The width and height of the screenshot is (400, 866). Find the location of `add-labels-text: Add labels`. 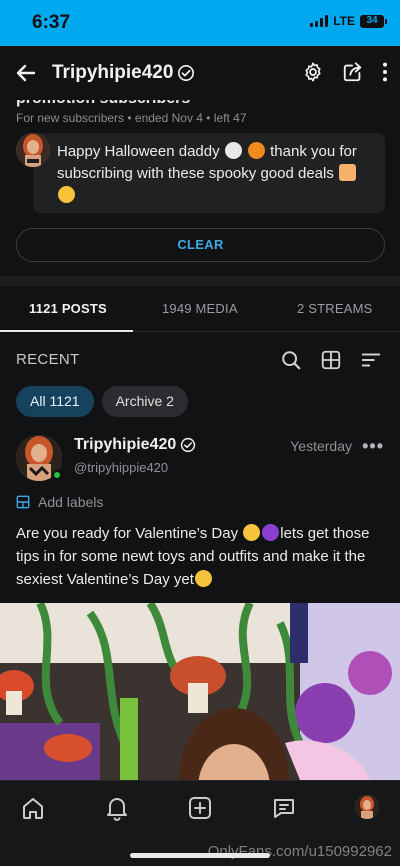

add-labels-text: Add labels is located at coordinates (71, 502).